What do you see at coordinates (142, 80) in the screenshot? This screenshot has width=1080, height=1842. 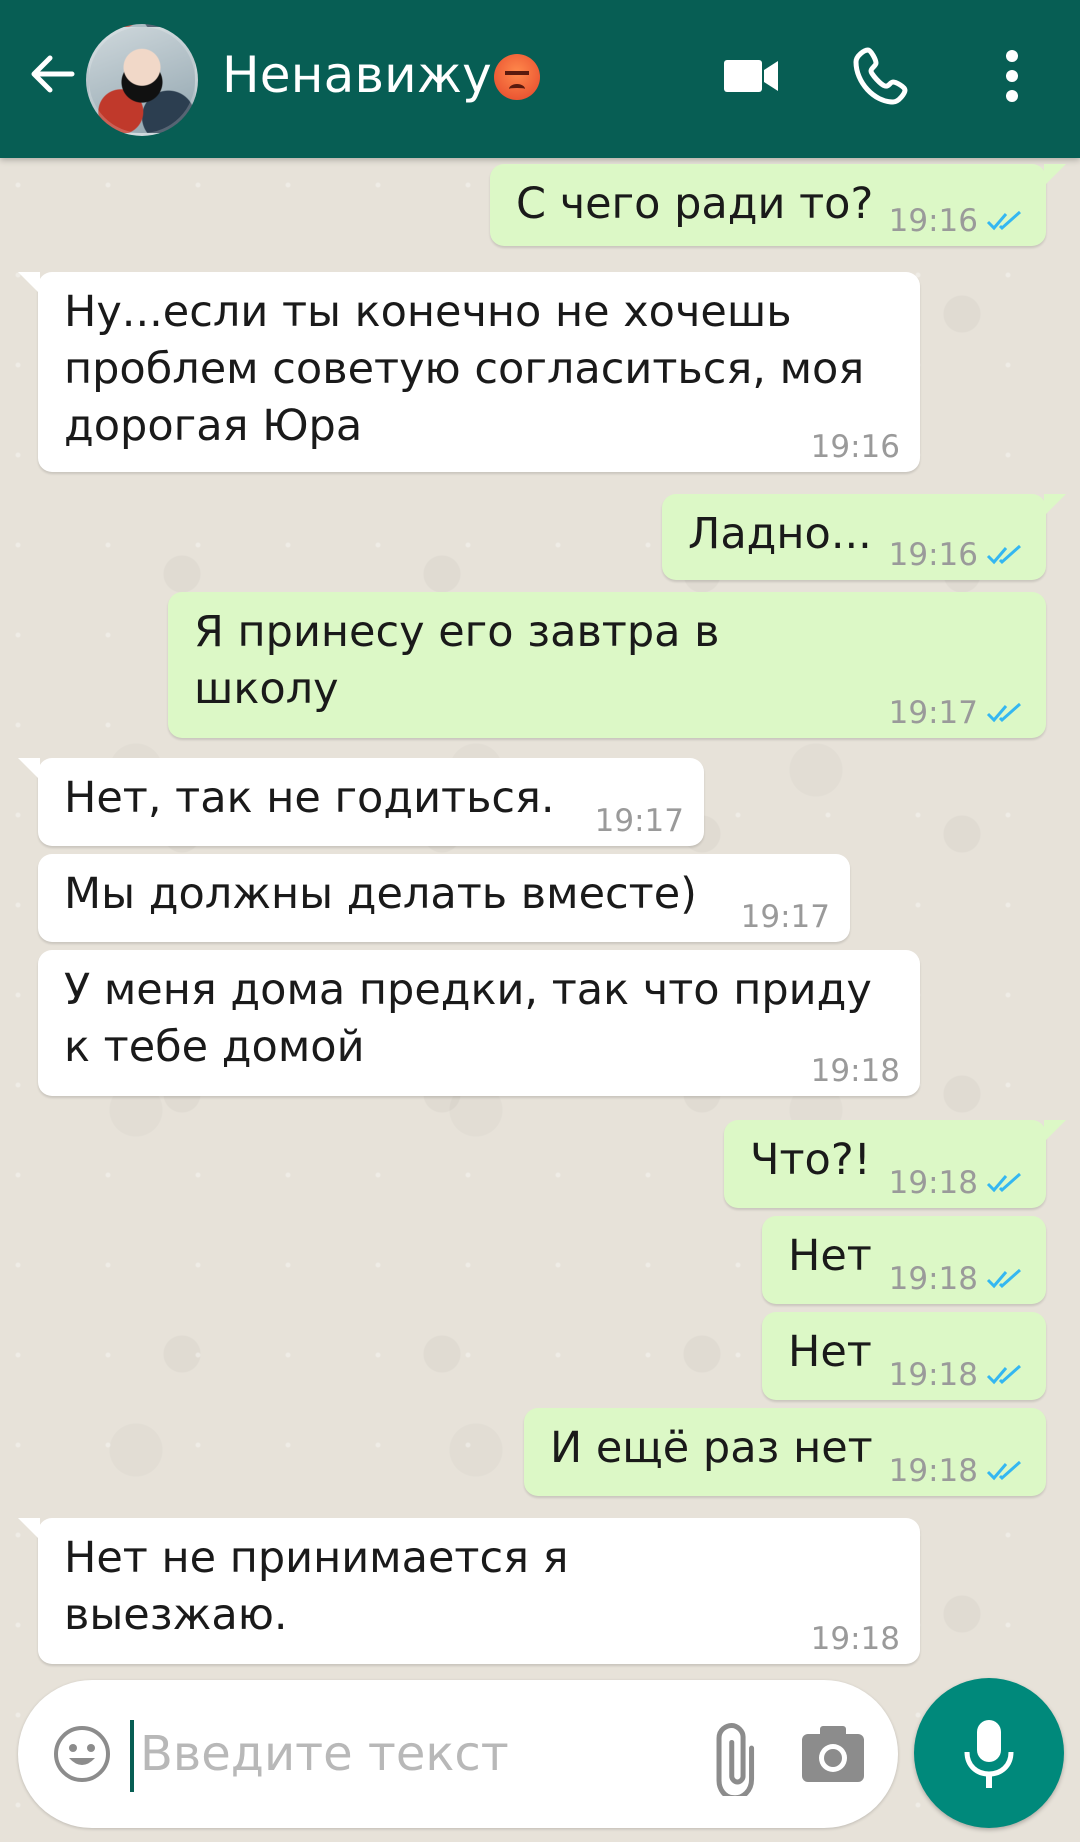 I see `avatar` at bounding box center [142, 80].